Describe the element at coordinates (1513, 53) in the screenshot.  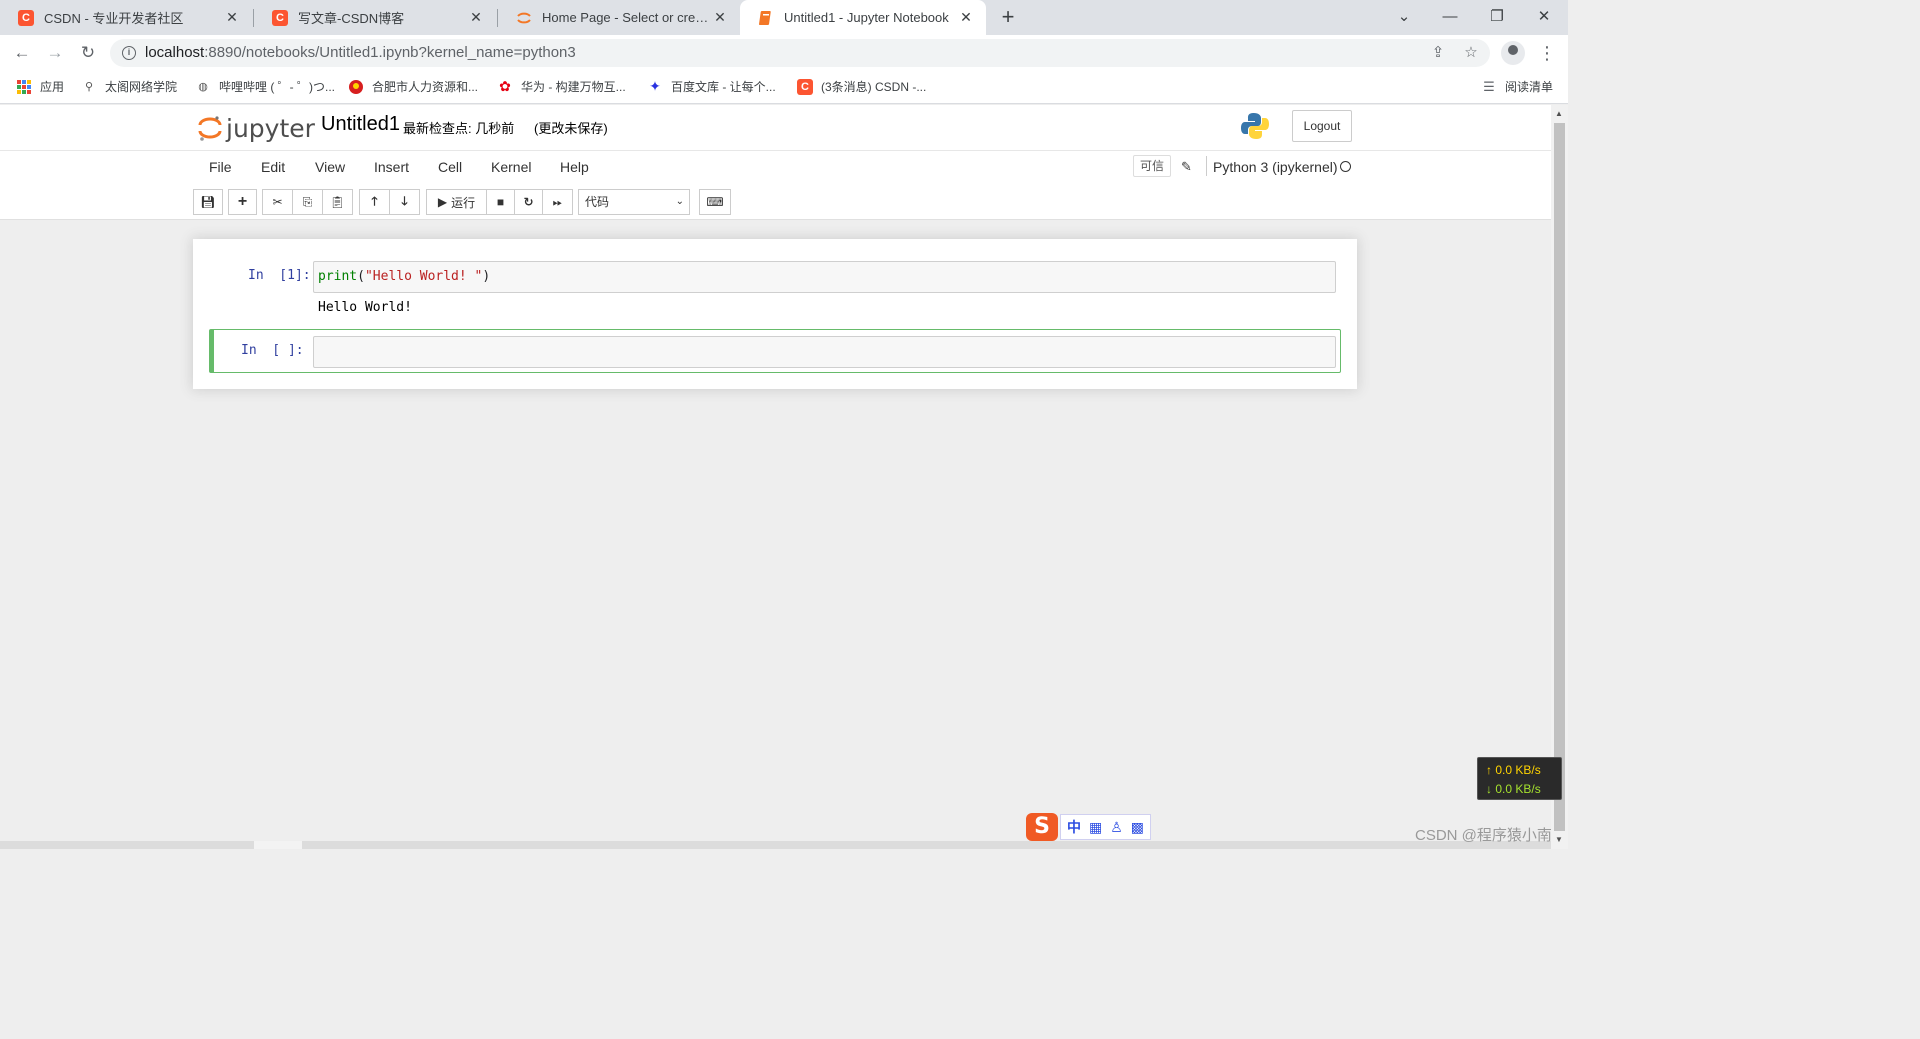
I see `profile-avatar-icon` at that location.